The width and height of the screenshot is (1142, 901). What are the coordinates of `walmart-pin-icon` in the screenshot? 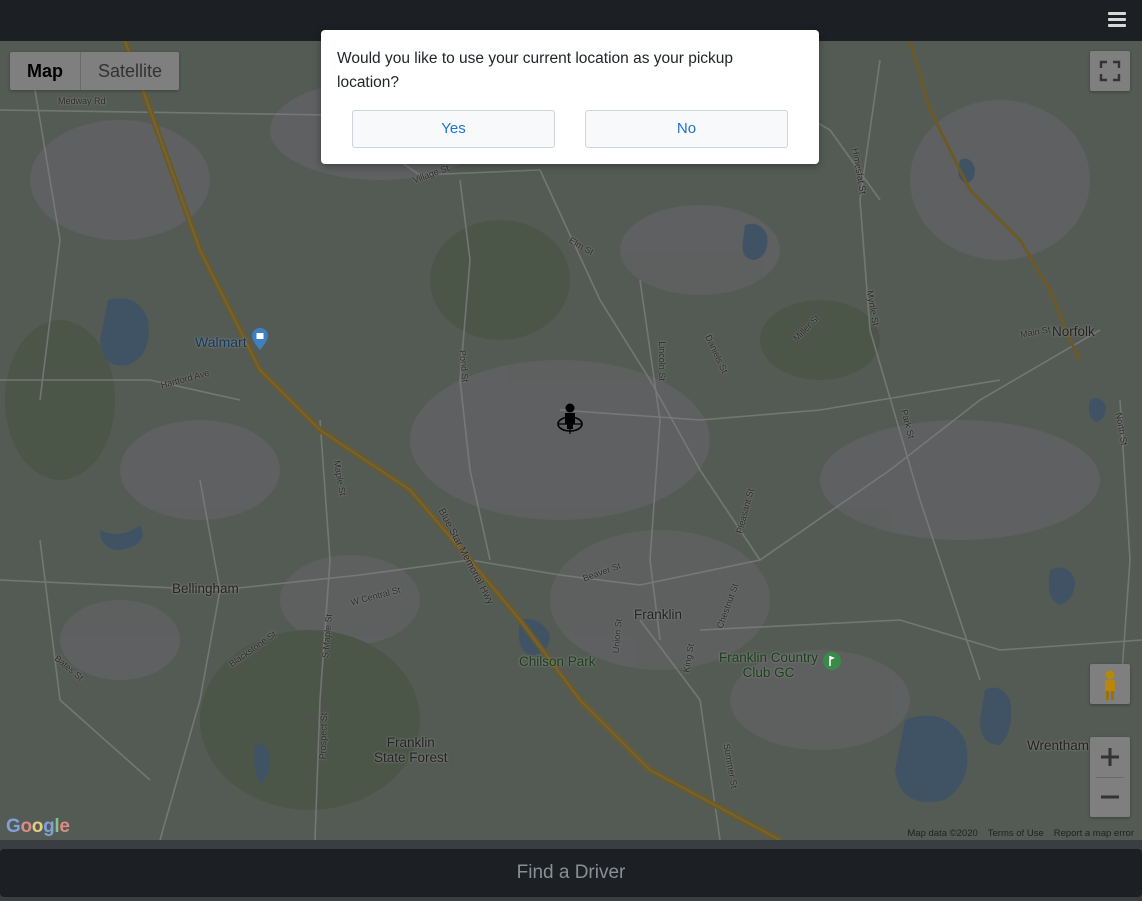 It's located at (260, 339).